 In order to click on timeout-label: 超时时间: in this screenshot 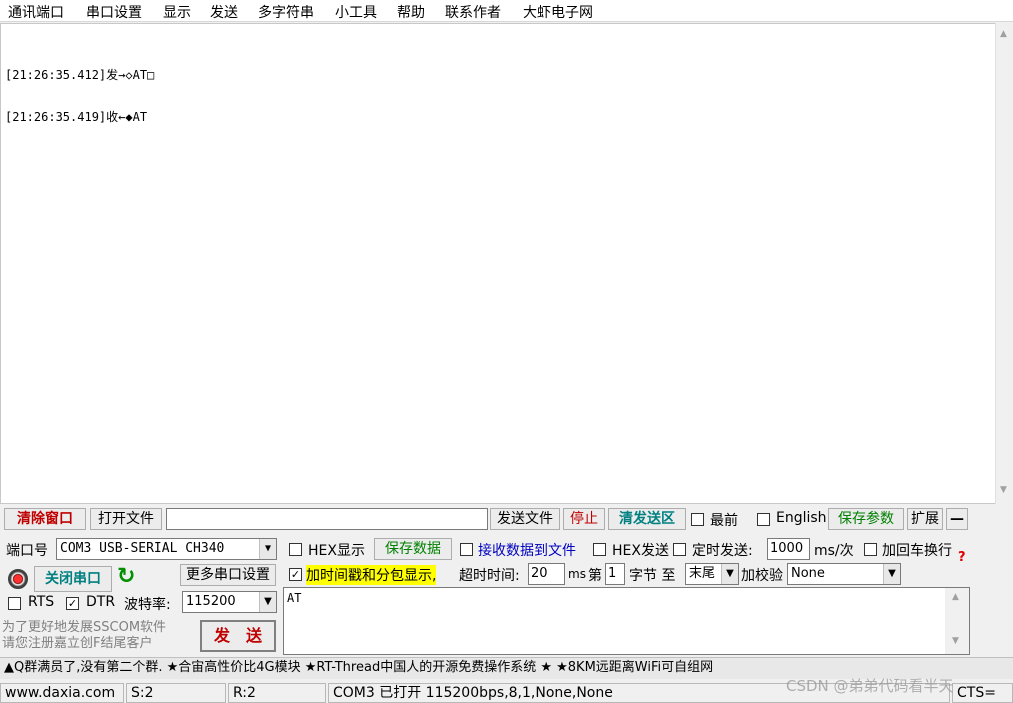, I will do `click(489, 576)`.